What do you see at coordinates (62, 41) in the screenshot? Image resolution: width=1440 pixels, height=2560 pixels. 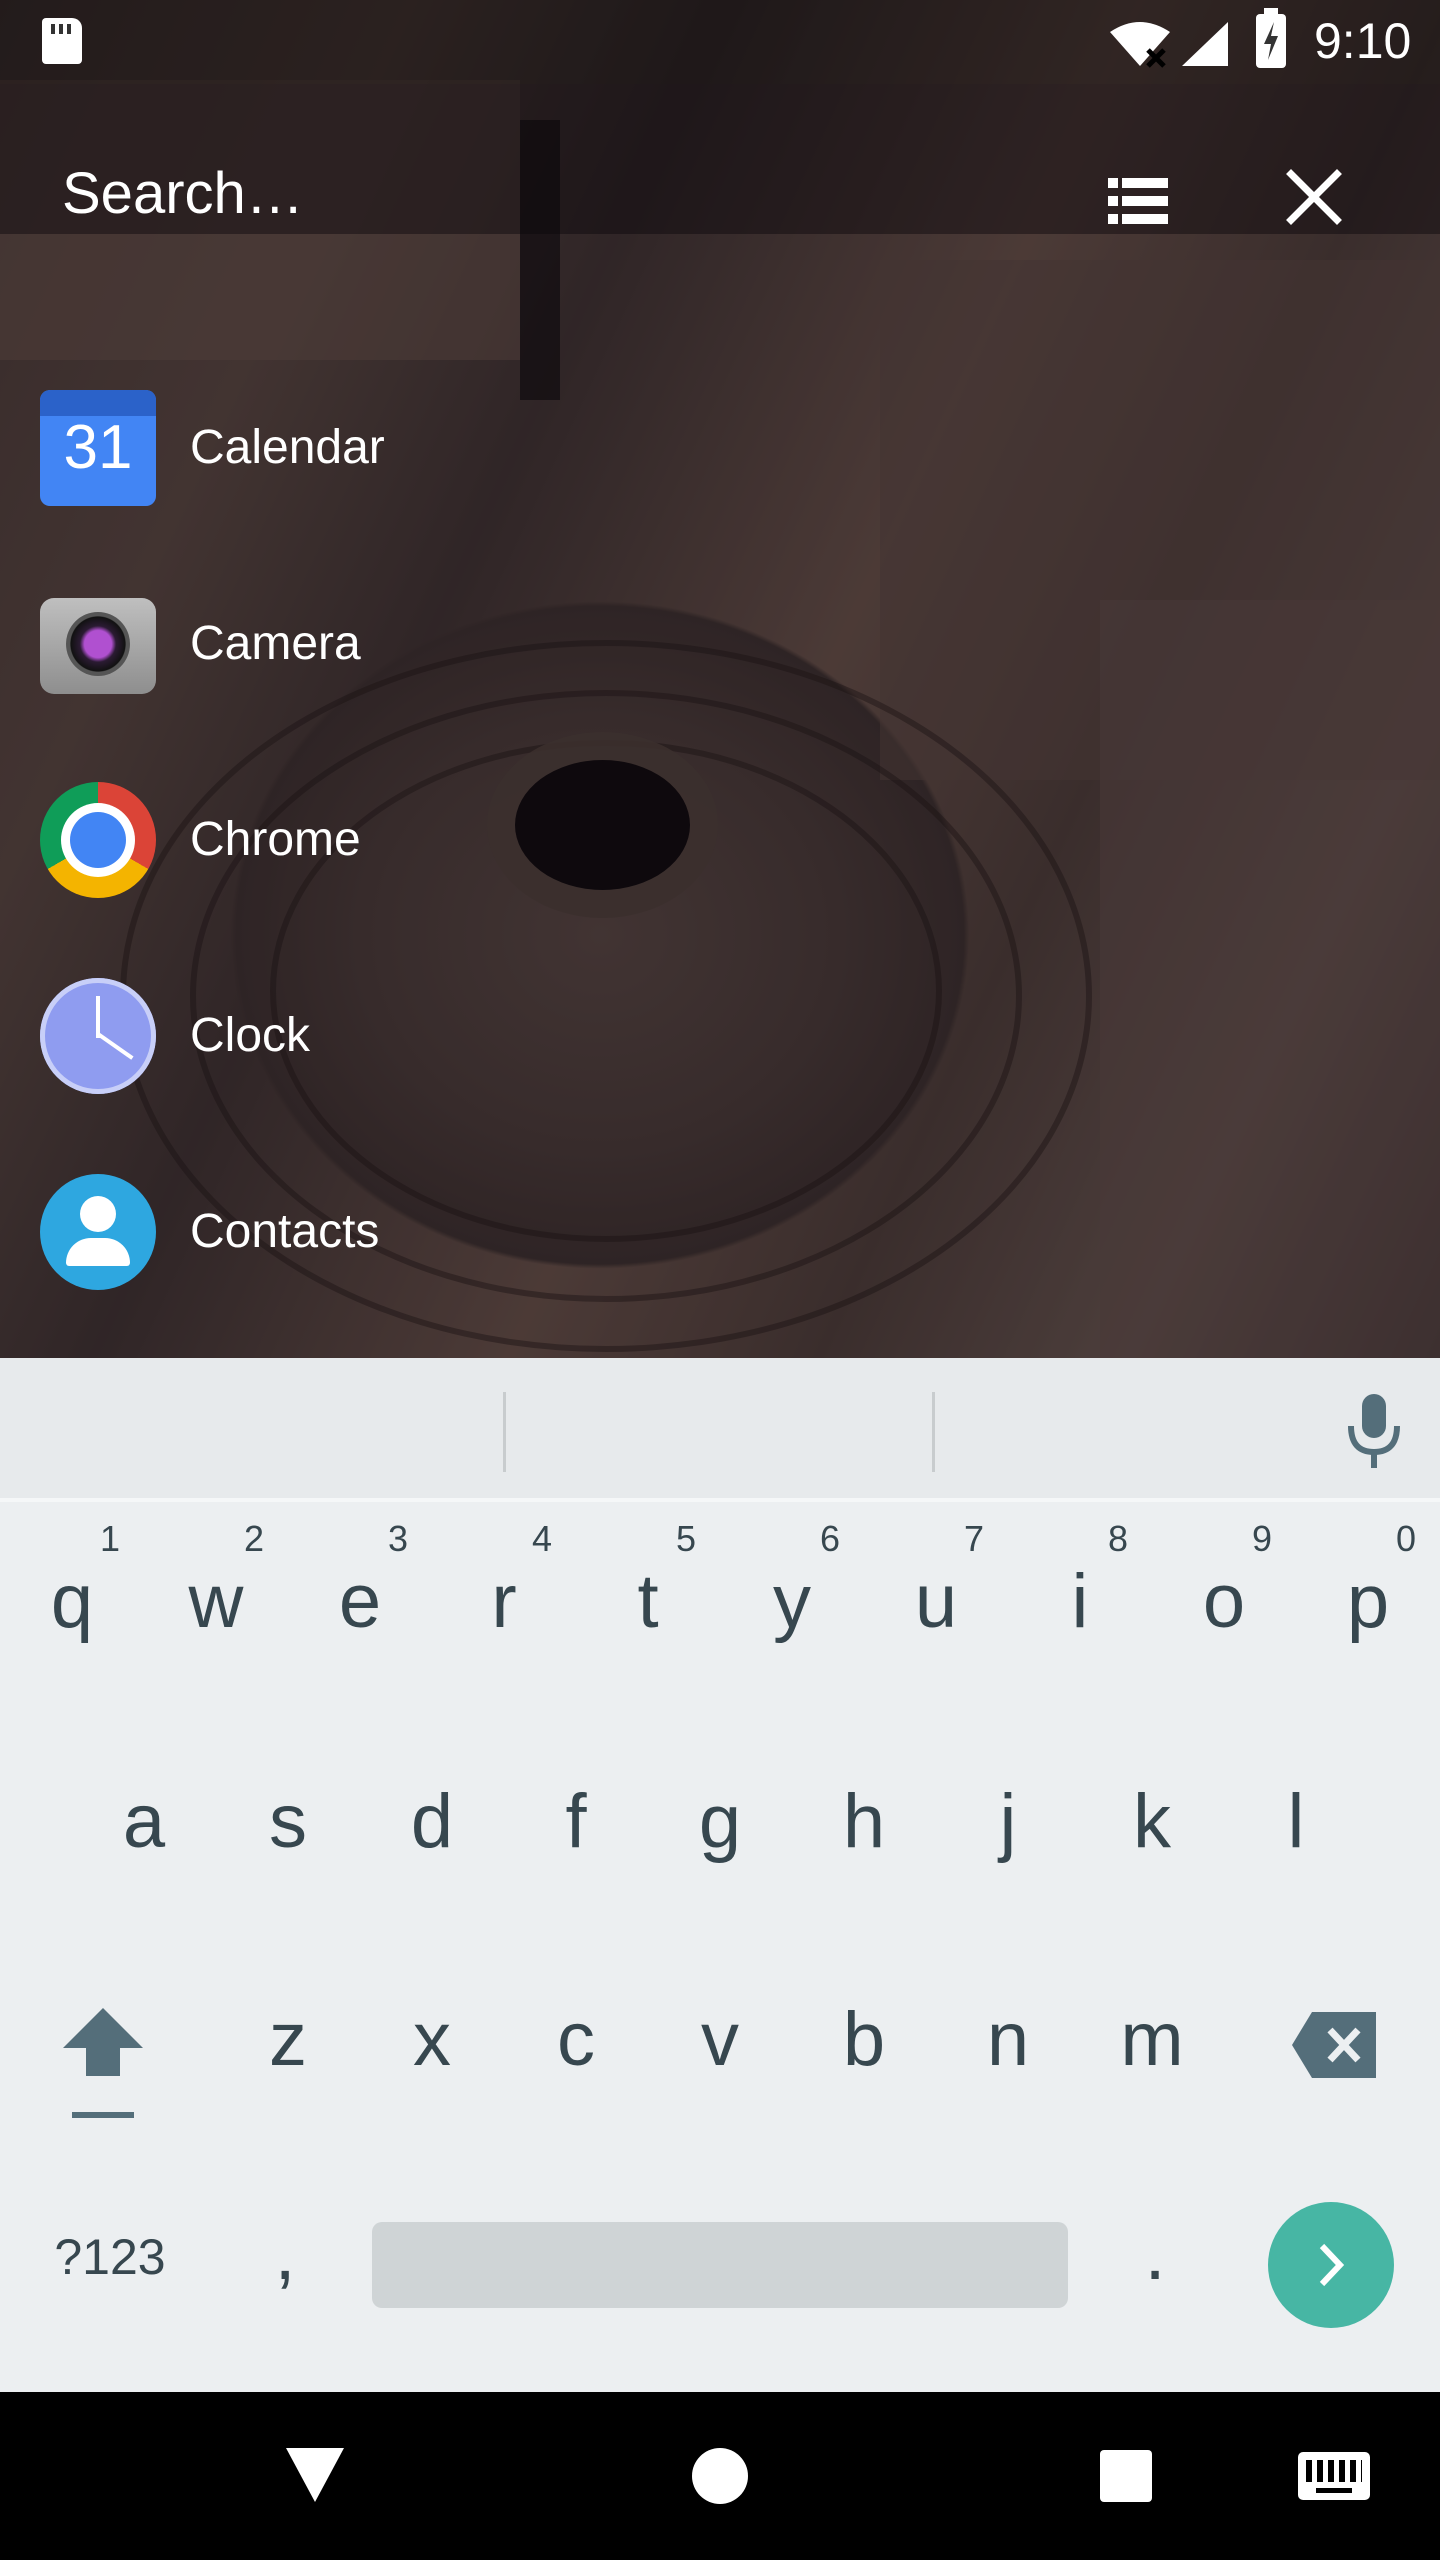 I see `sd-card-icon` at bounding box center [62, 41].